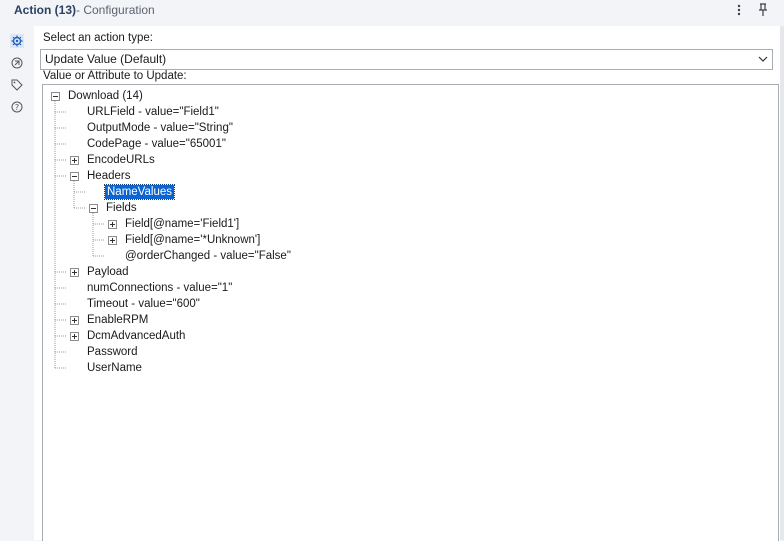 This screenshot has width=784, height=541. What do you see at coordinates (739, 10) in the screenshot?
I see `more-vertical-icon` at bounding box center [739, 10].